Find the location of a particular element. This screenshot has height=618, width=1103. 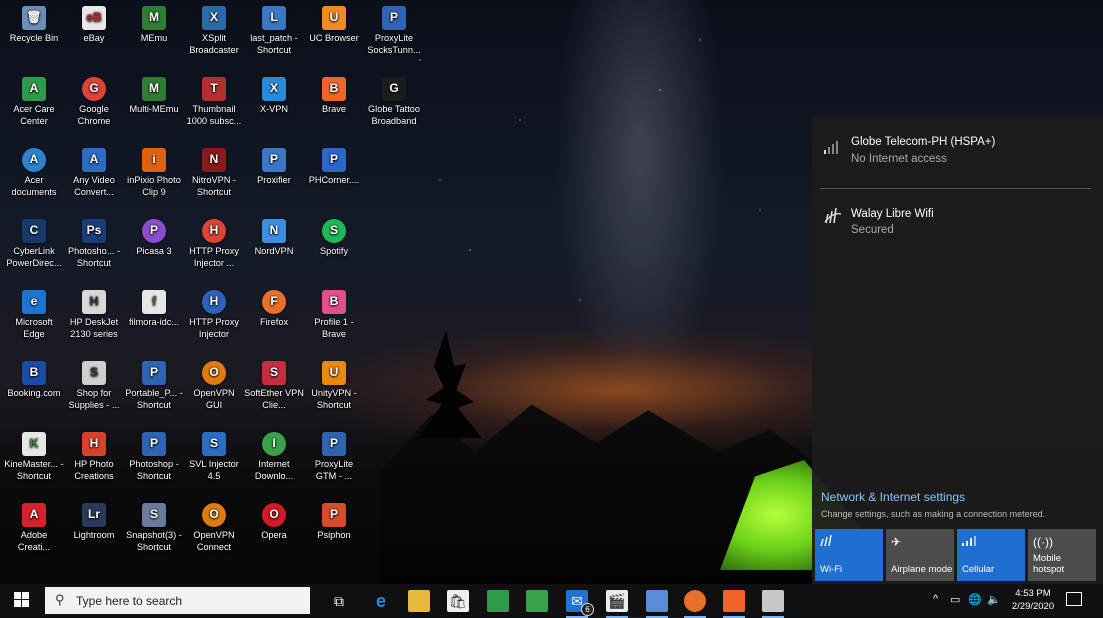

recycle-bin-icon: 🗑 is located at coordinates (34, 18).